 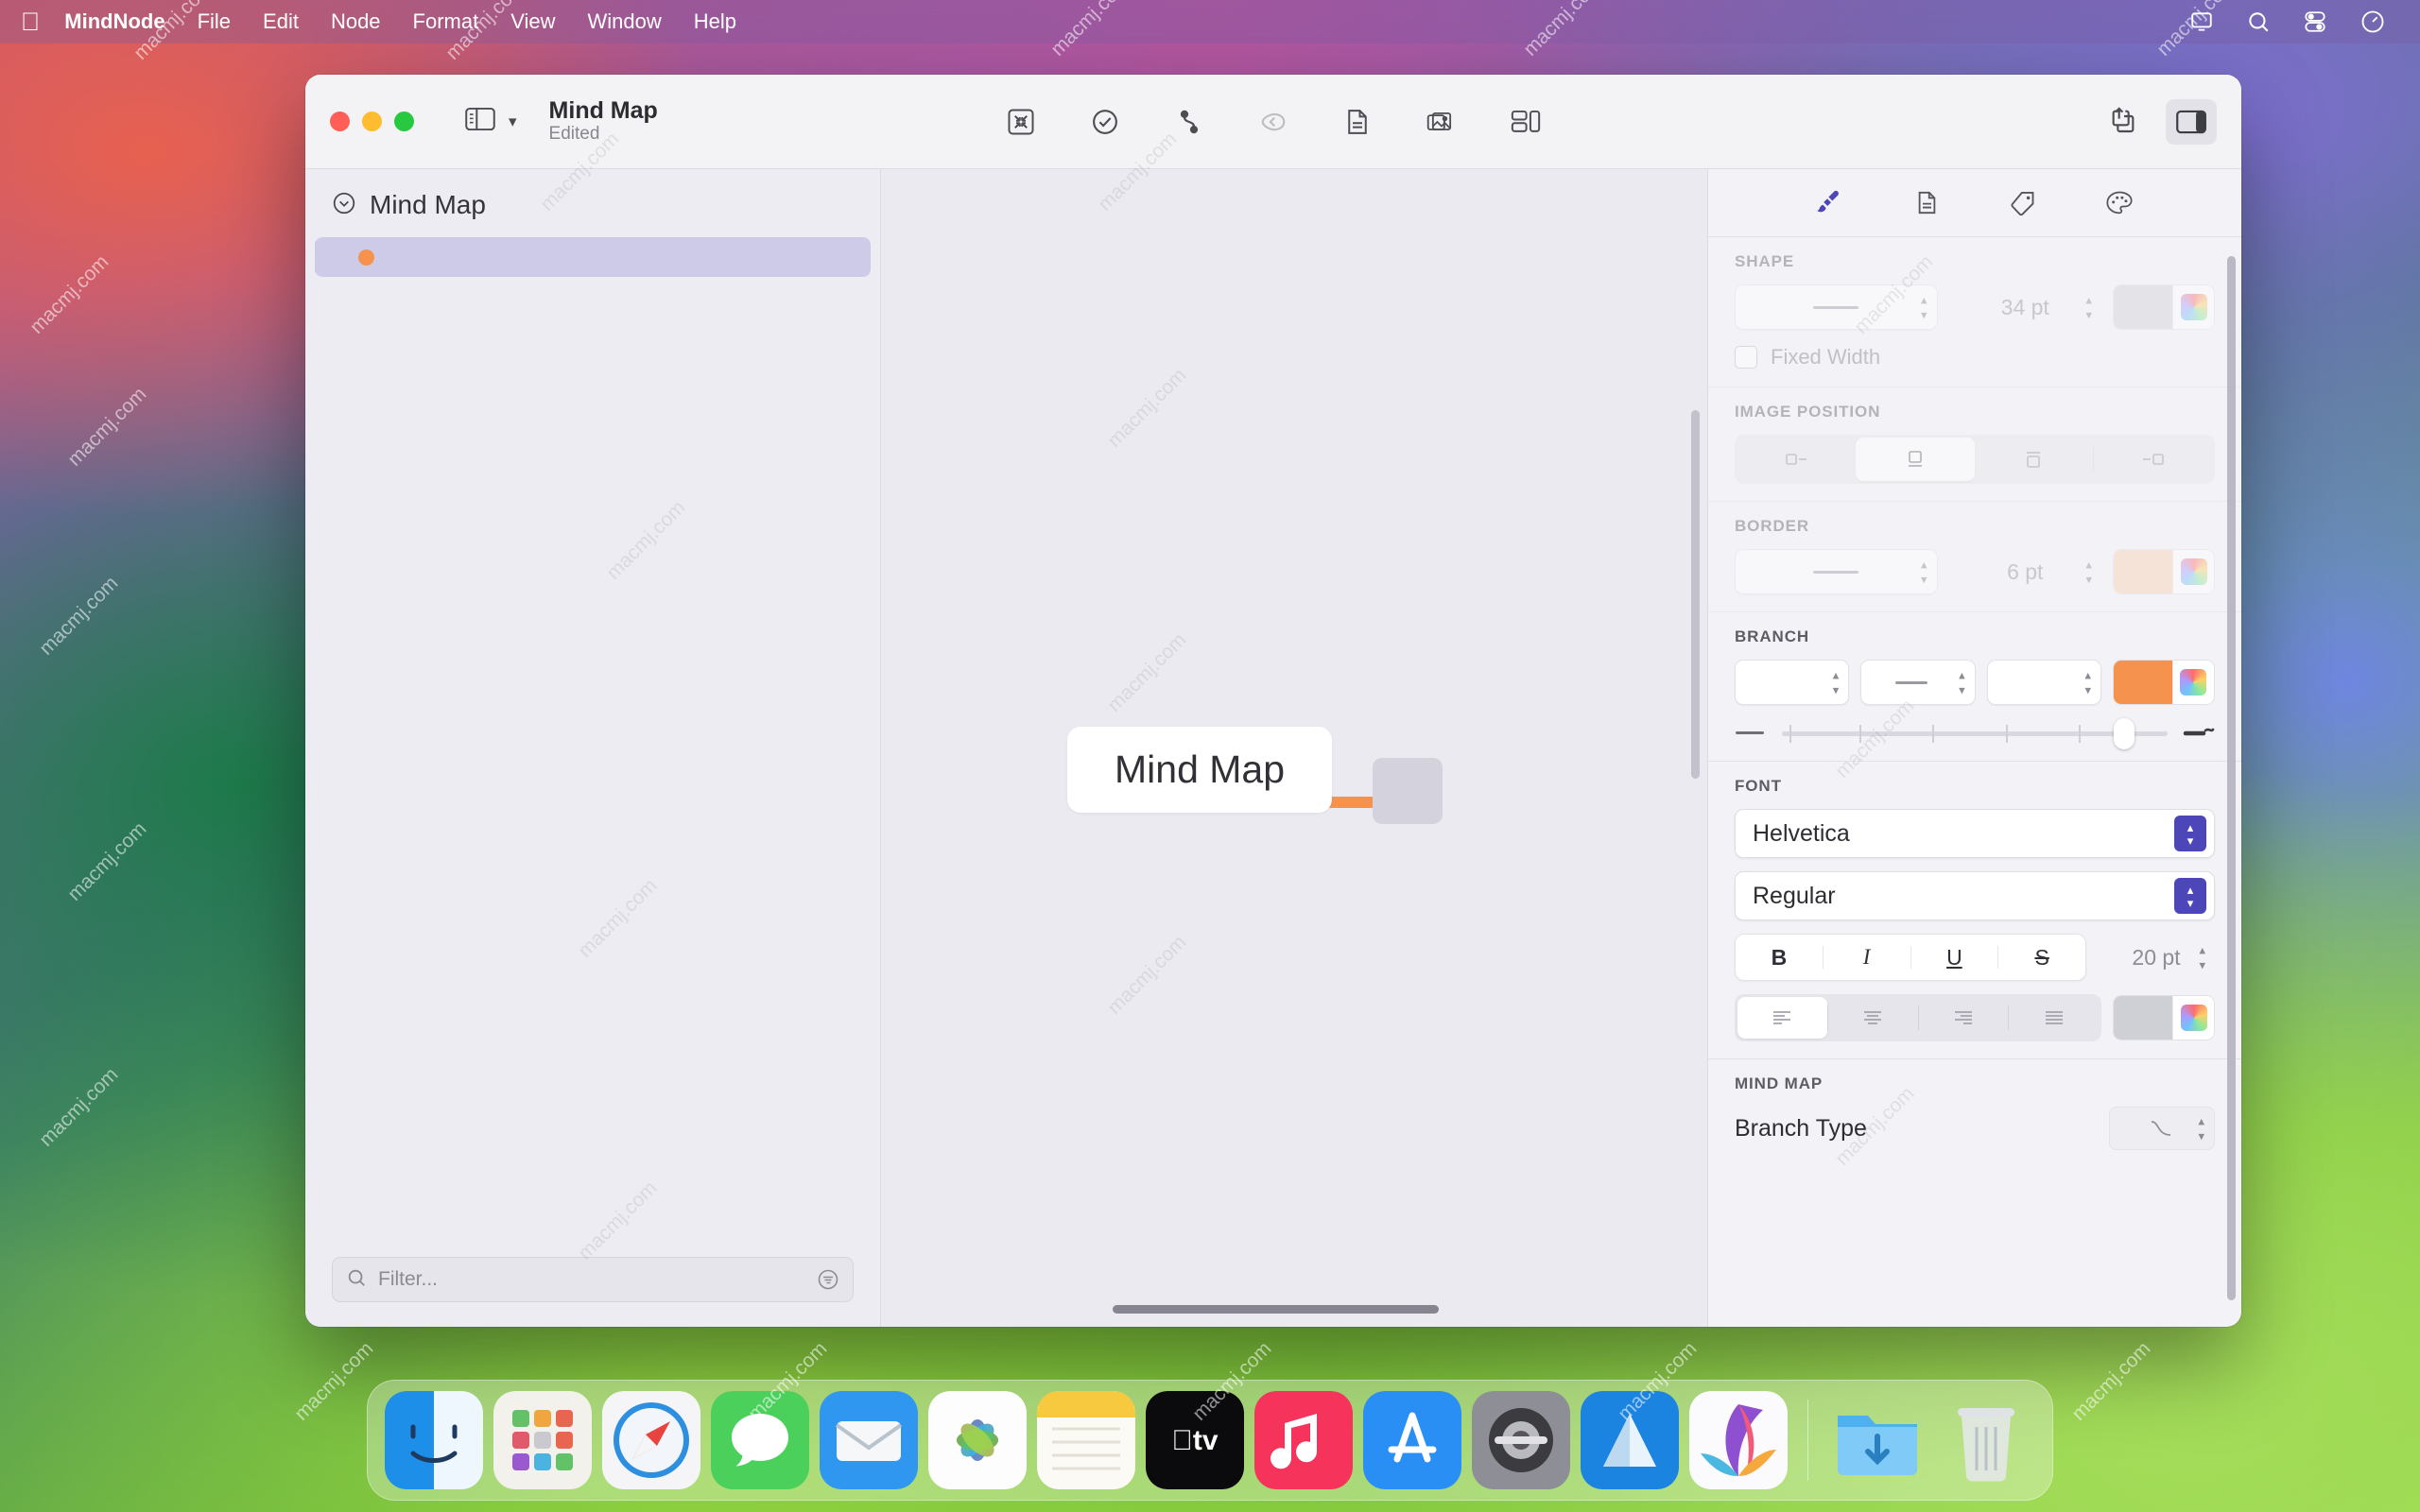 What do you see at coordinates (977, 1440) in the screenshot?
I see `dock-photos` at bounding box center [977, 1440].